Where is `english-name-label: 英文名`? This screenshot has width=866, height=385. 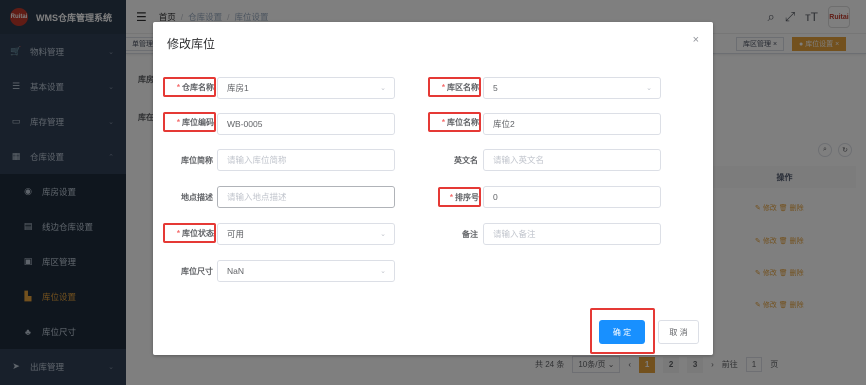 english-name-label: 英文名 is located at coordinates (466, 160).